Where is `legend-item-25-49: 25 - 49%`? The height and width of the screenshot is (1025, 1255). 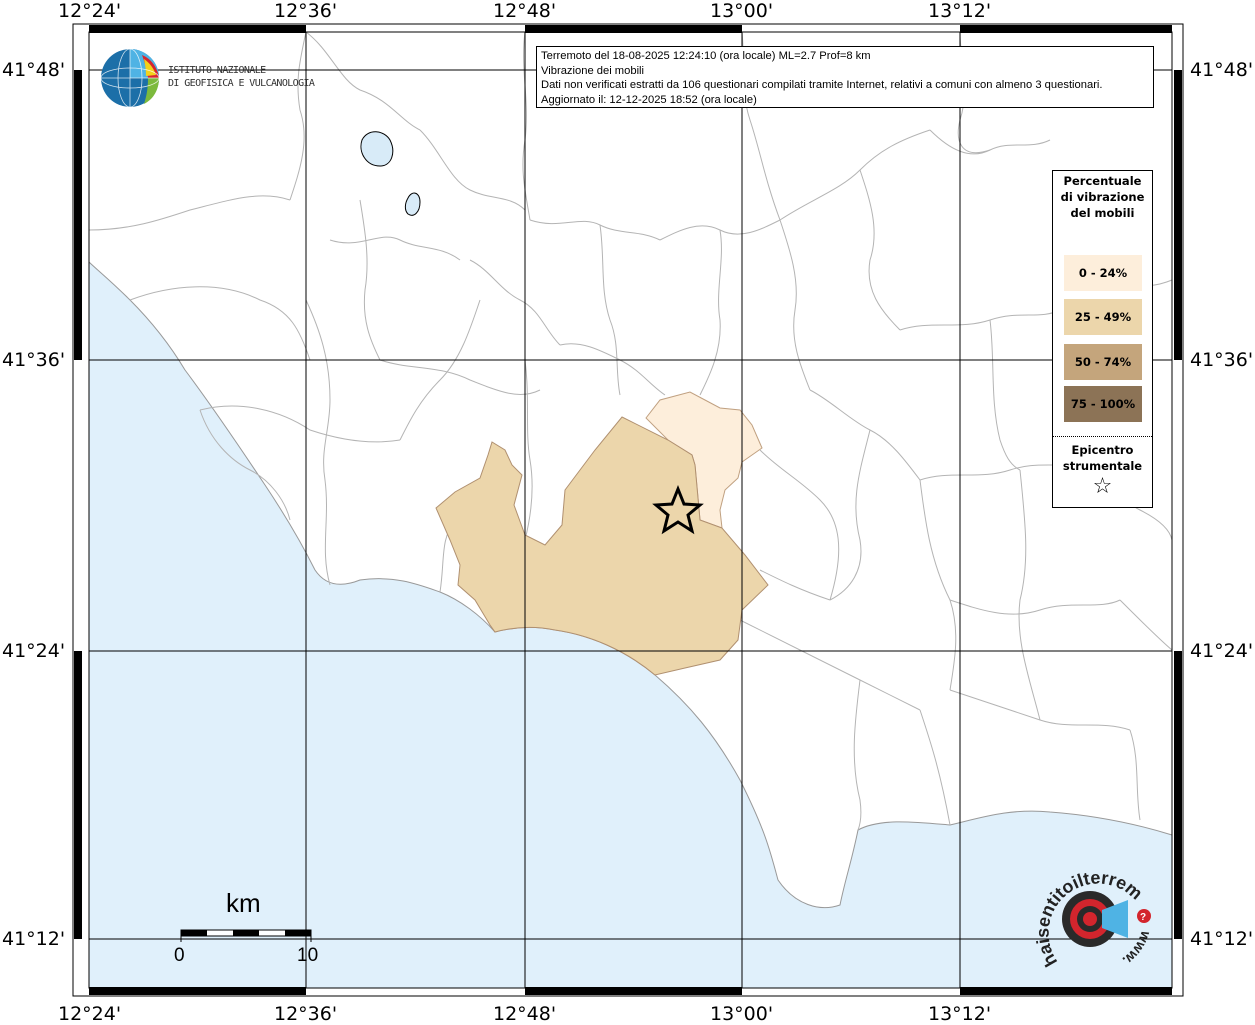 legend-item-25-49: 25 - 49% is located at coordinates (1103, 317).